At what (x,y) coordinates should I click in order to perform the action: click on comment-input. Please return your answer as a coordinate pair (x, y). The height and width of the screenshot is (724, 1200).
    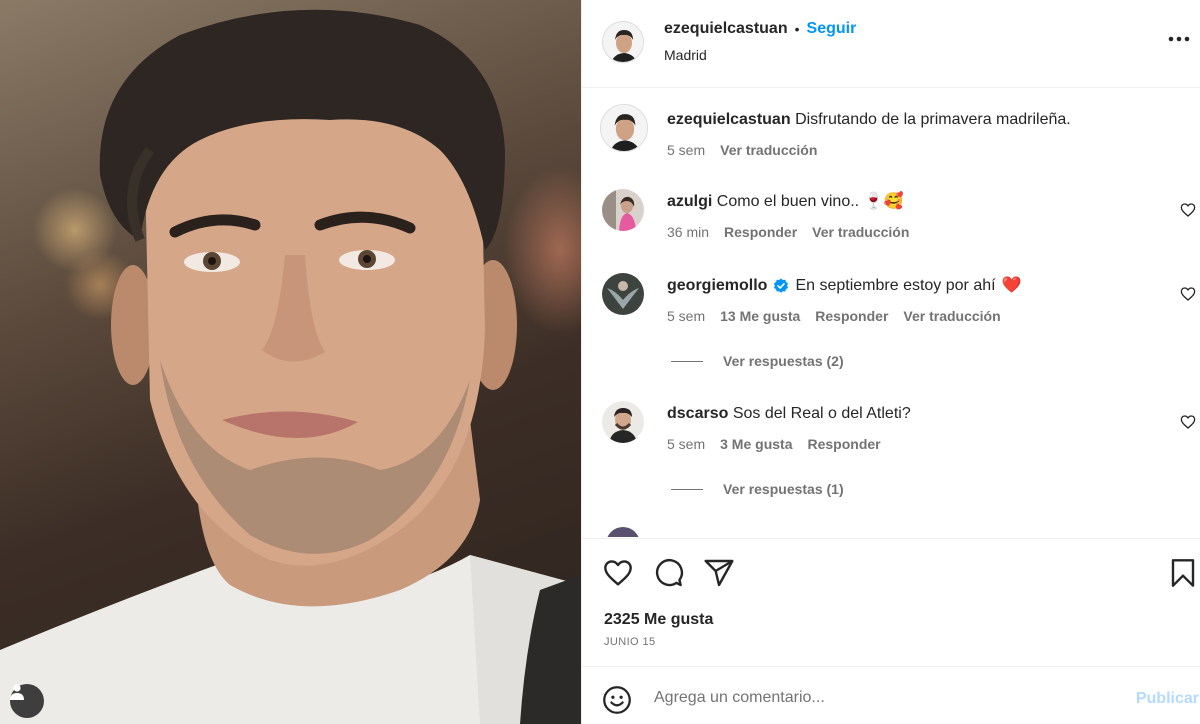
    Looking at the image, I should click on (874, 698).